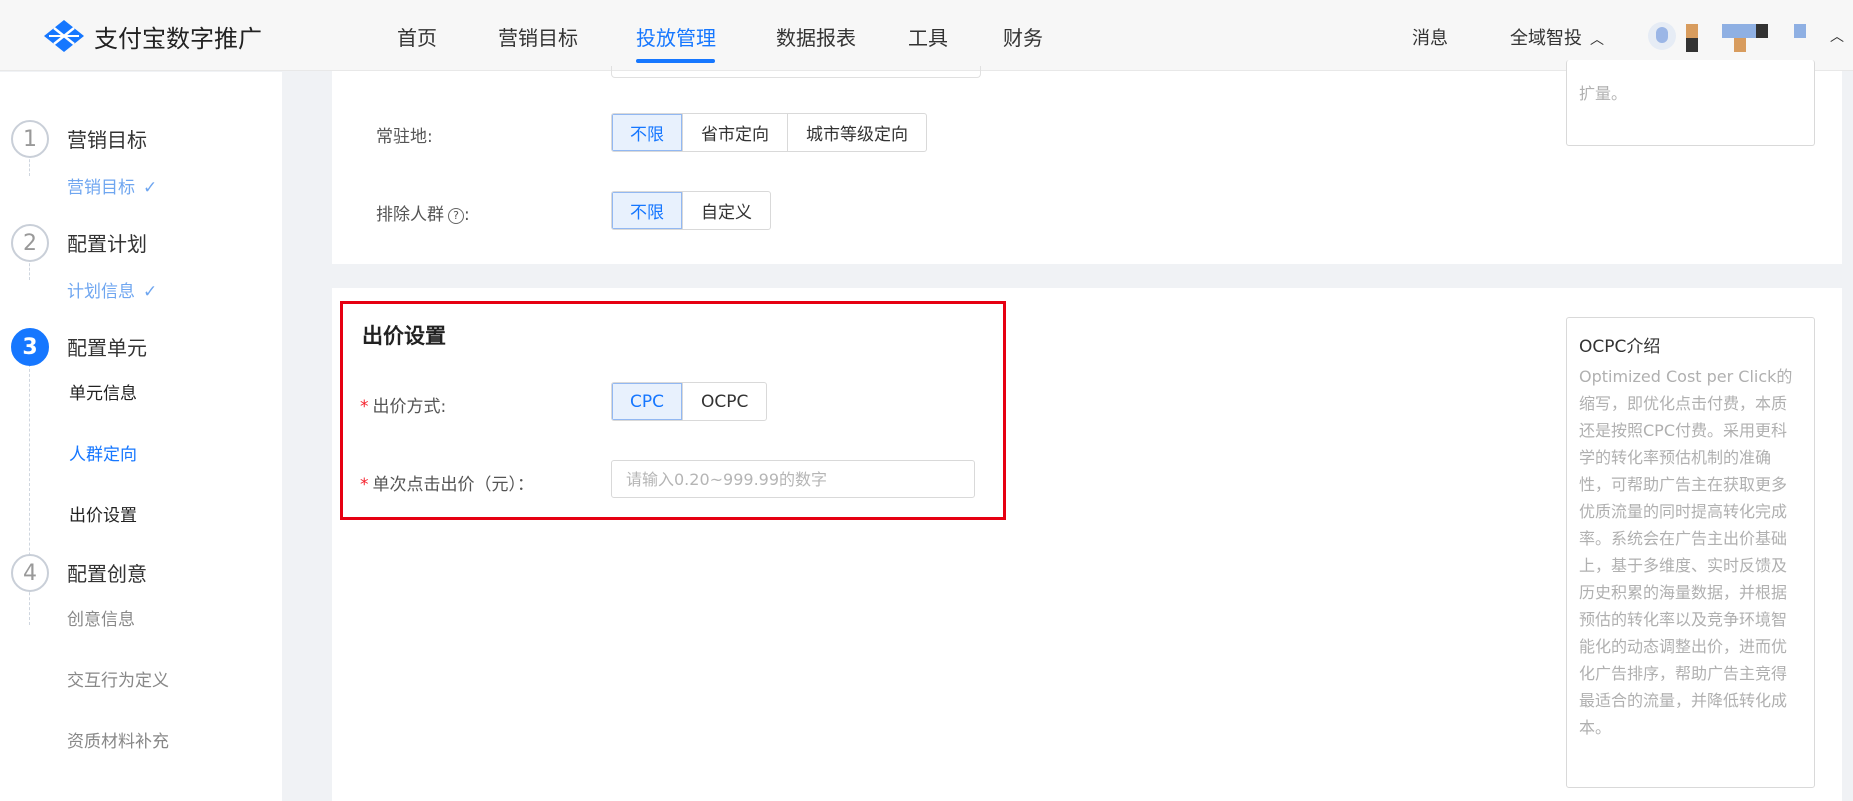 The image size is (1853, 801). I want to click on bid-method-label-text: 出价方式:, so click(409, 407).